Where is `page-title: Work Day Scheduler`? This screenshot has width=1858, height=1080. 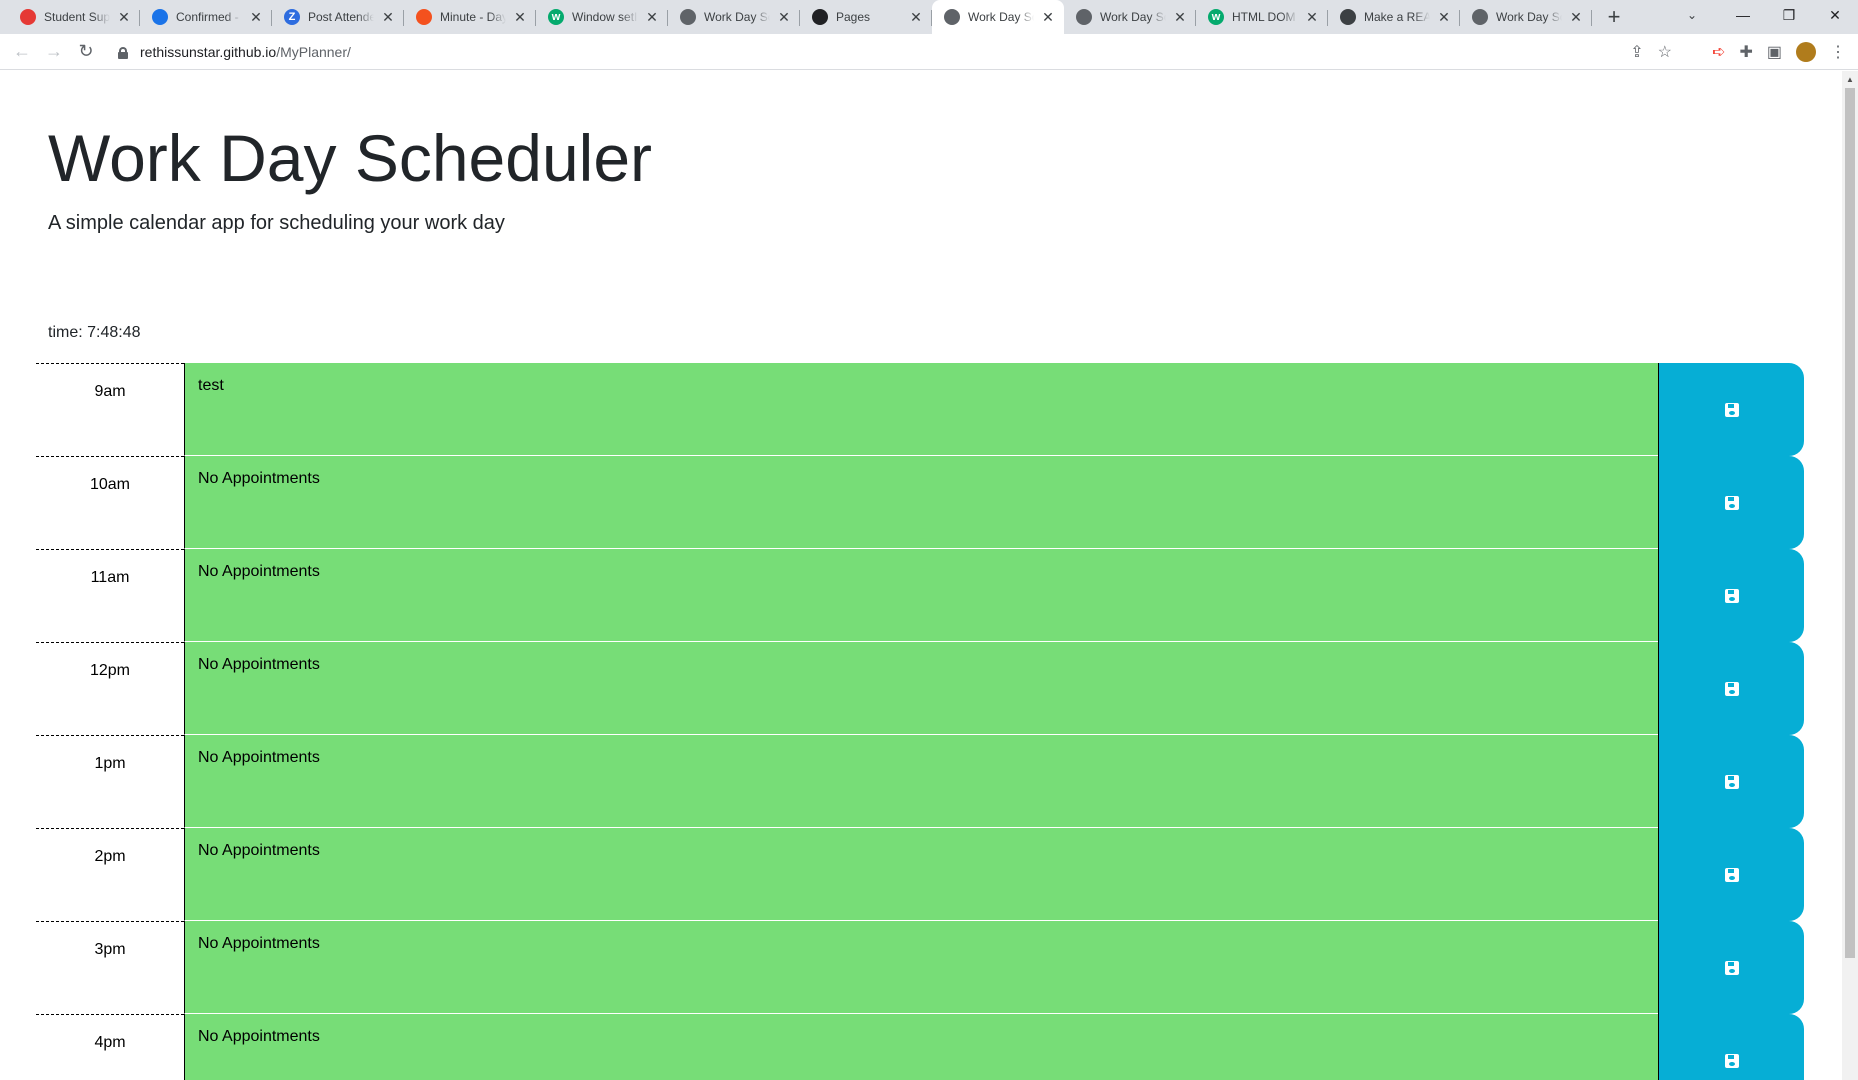 page-title: Work Day Scheduler is located at coordinates (350, 158).